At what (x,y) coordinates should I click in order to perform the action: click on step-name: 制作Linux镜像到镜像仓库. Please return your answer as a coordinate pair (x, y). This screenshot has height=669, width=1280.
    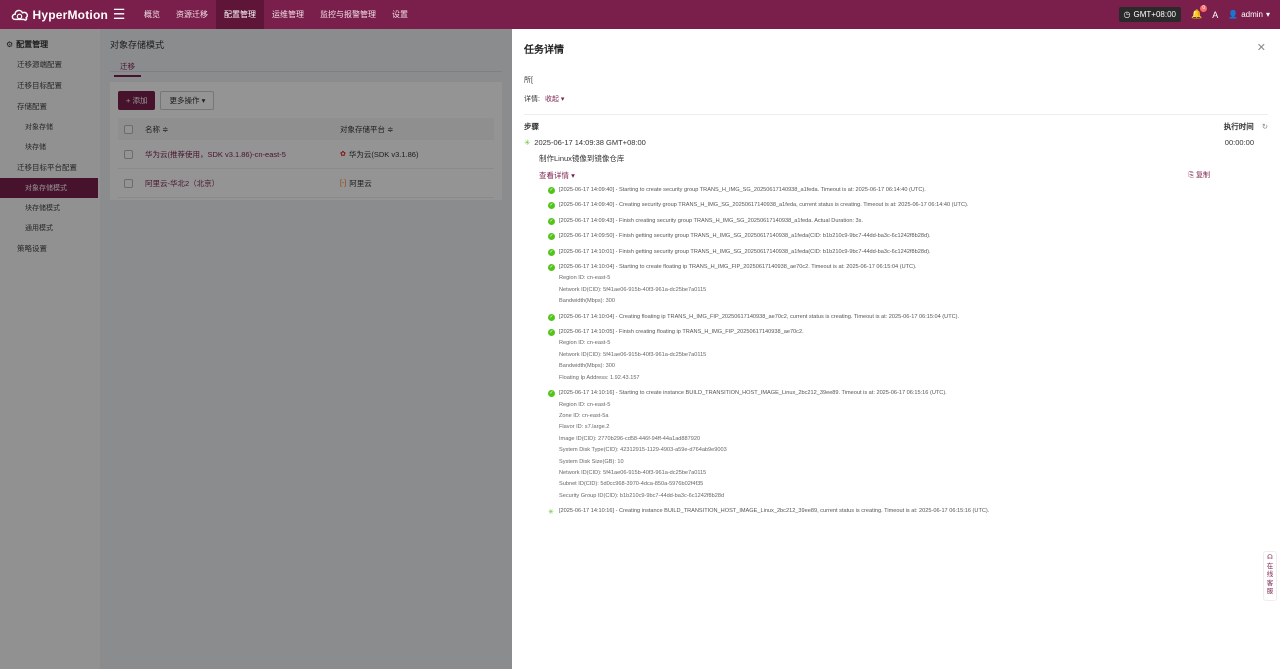
    Looking at the image, I should click on (582, 158).